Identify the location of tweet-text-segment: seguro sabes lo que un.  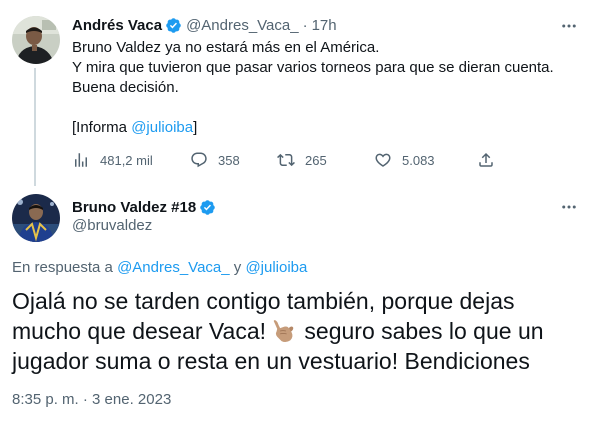
(421, 331).